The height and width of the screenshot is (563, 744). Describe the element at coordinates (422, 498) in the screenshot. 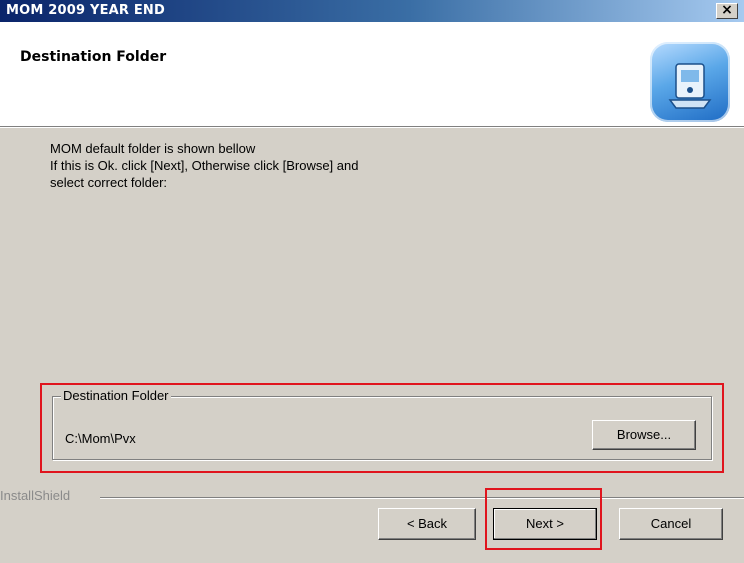

I see `footer-divider` at that location.